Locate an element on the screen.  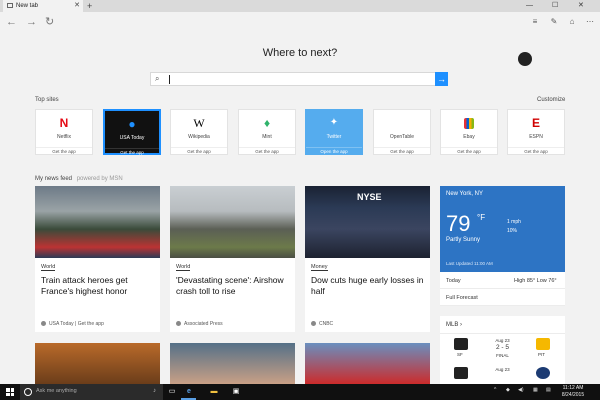
minimize-button: — is located at coordinates (529, 6).